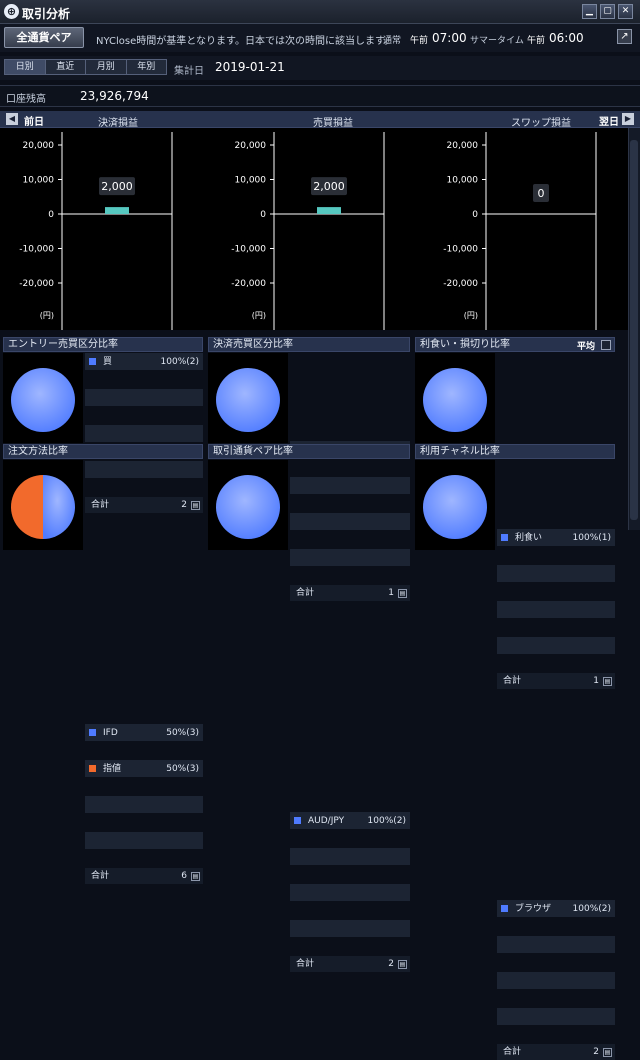  Describe the element at coordinates (320, 12) in the screenshot. I see `window-titlebar` at that location.